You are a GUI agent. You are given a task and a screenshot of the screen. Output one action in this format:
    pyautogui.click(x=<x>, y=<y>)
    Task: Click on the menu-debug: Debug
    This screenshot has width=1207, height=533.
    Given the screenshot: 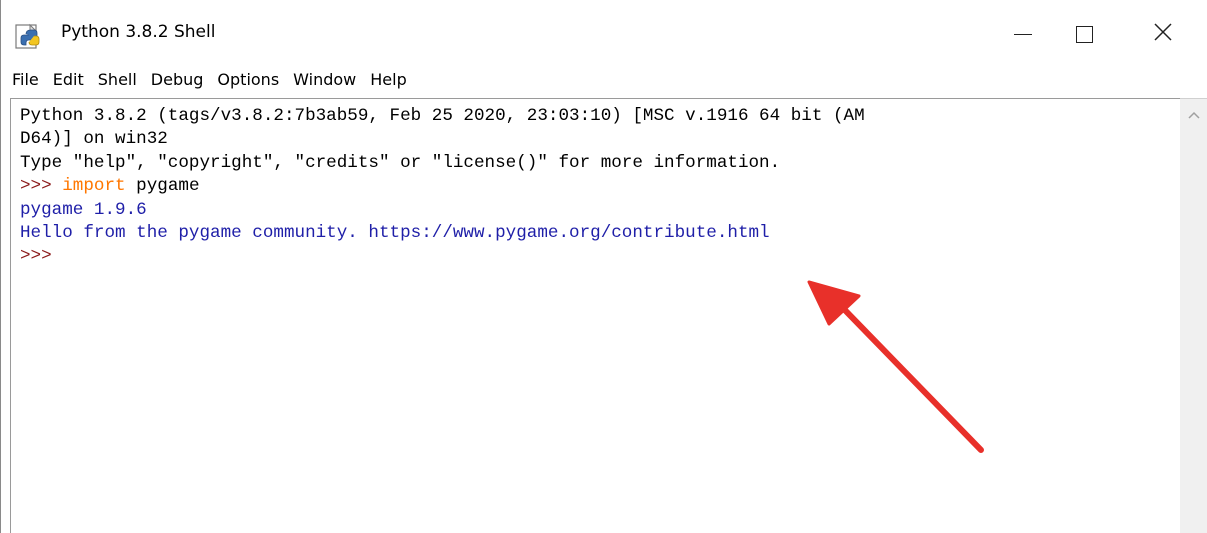 What is the action you would take?
    pyautogui.click(x=177, y=79)
    